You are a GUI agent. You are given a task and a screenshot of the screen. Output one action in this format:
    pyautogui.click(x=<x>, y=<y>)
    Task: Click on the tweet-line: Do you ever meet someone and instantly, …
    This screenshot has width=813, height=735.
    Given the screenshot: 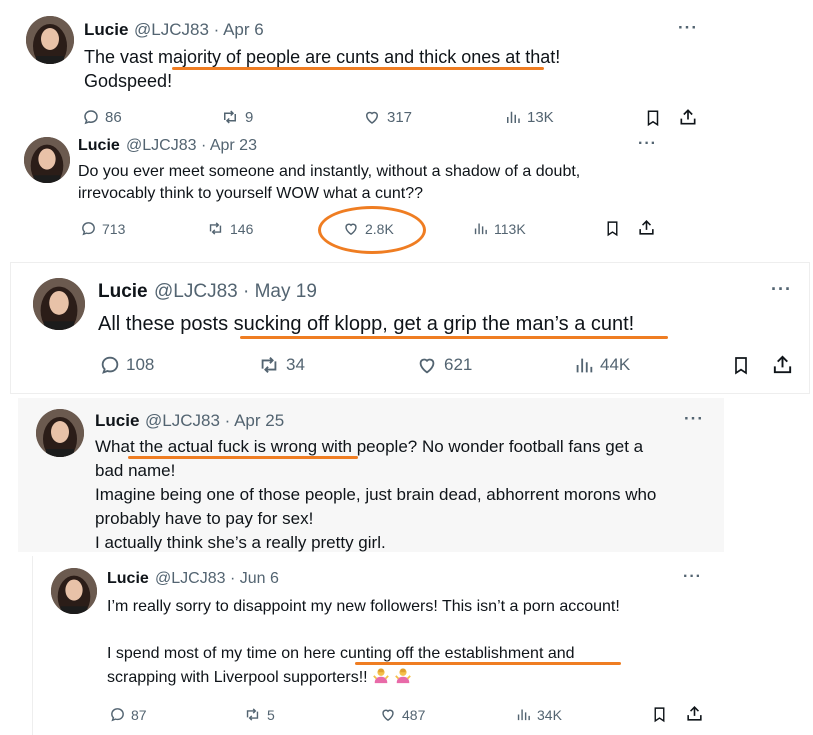 What is the action you would take?
    pyautogui.click(x=329, y=171)
    